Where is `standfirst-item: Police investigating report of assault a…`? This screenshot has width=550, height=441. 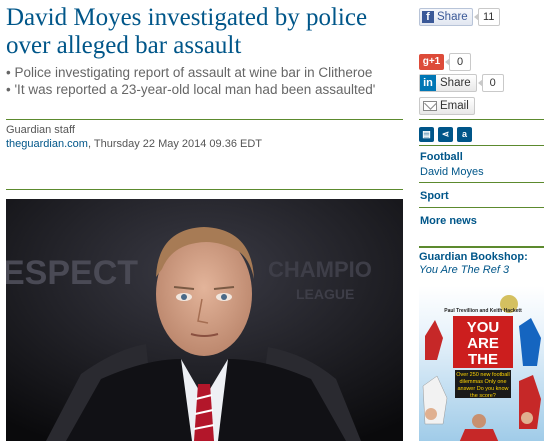
standfirst-item: Police investigating report of assault a… is located at coordinates (206, 72).